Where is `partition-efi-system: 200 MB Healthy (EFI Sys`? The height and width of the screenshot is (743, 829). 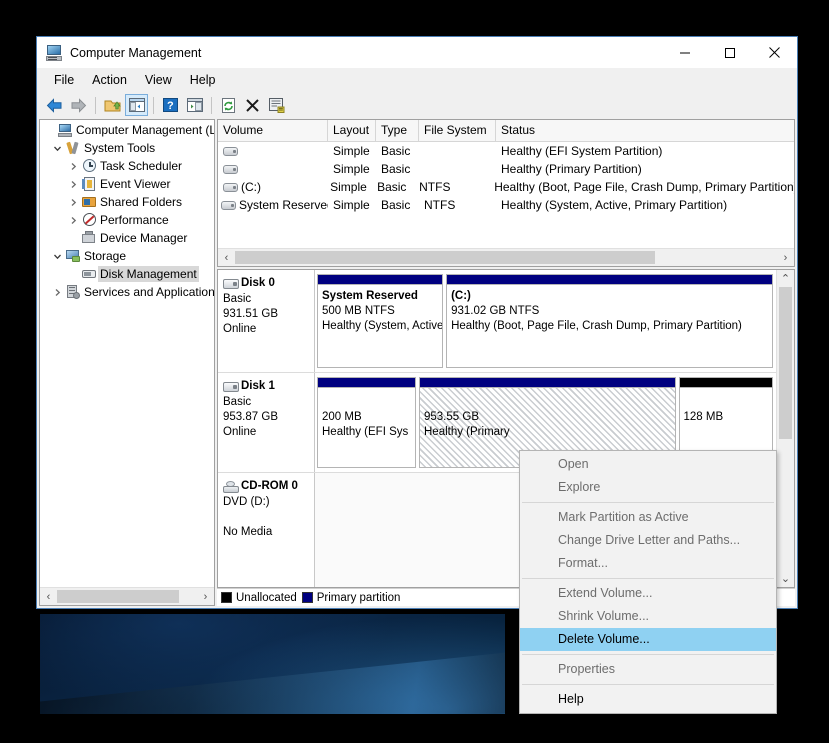 partition-efi-system: 200 MB Healthy (EFI Sys is located at coordinates (366, 422).